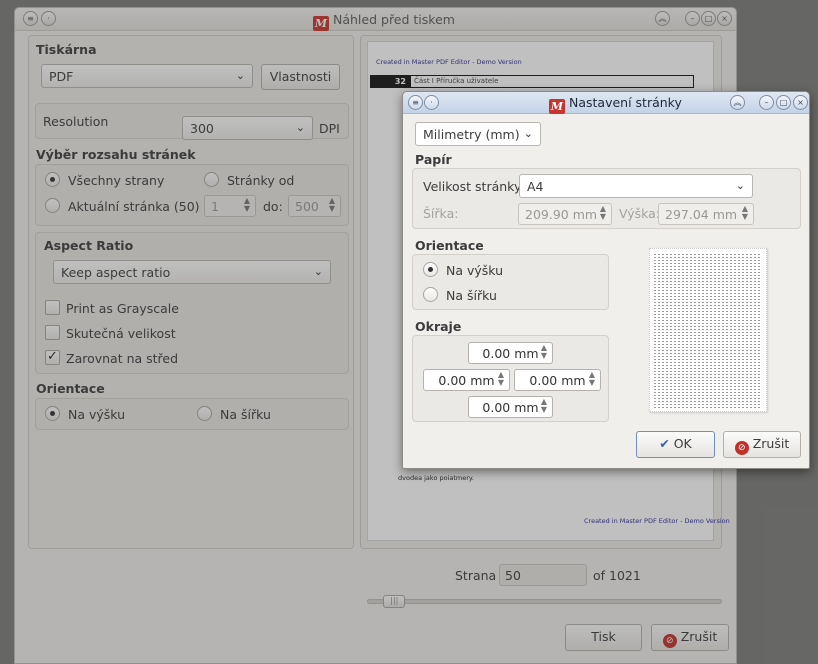 This screenshot has height=664, width=818. I want to click on dialog-minimize-button: –, so click(766, 102).